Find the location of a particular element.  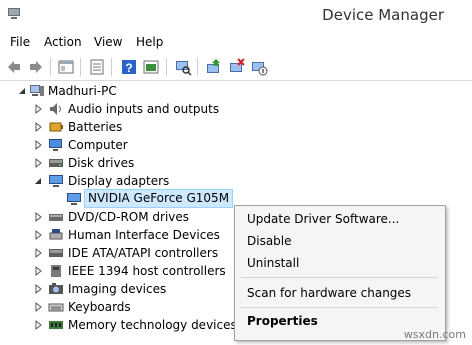

camera-icon is located at coordinates (56, 288).